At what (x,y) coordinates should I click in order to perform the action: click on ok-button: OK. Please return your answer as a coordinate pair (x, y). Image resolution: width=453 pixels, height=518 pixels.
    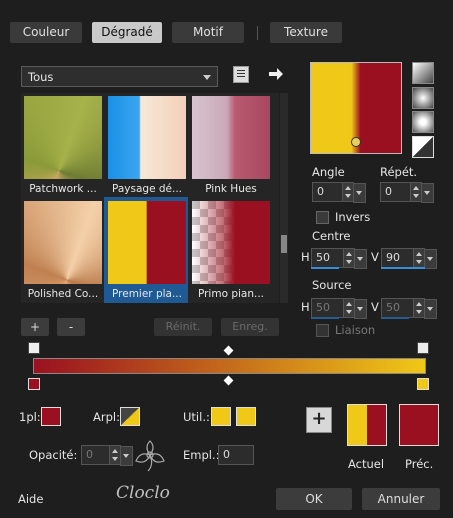
    Looking at the image, I should click on (314, 499).